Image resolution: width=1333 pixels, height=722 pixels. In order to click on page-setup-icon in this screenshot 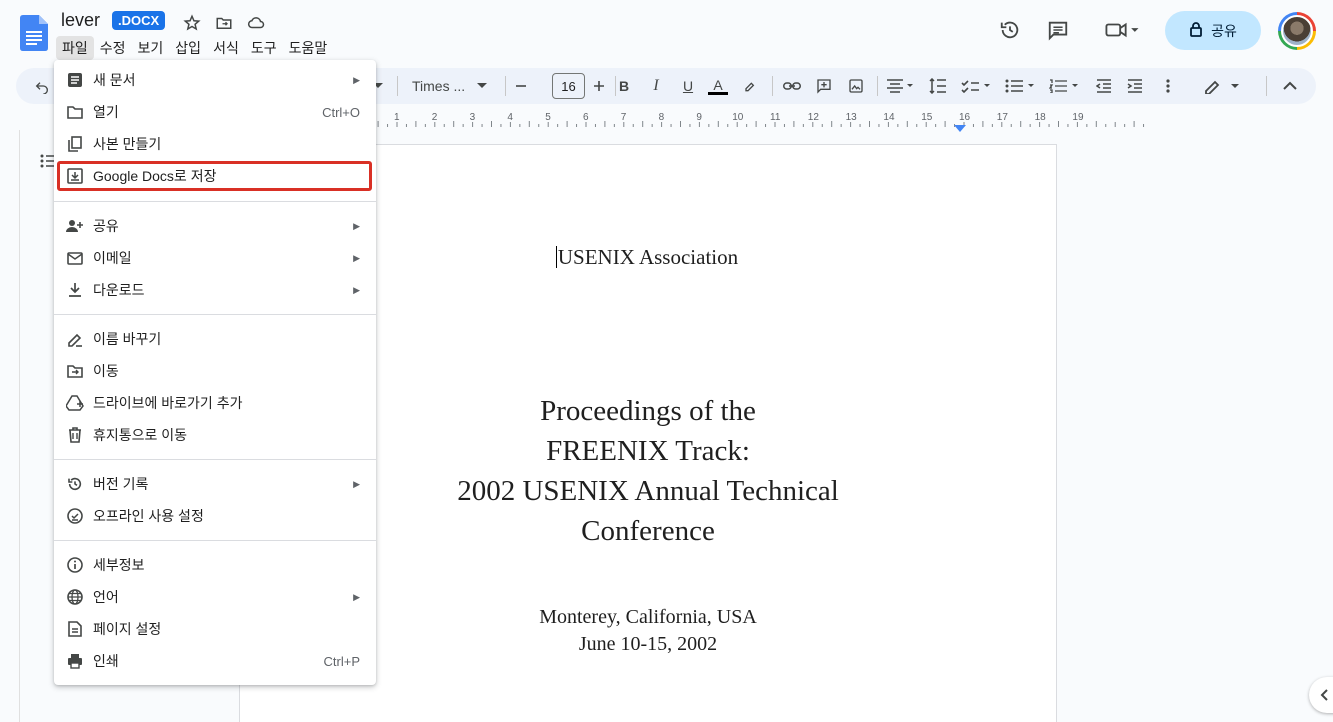, I will do `click(75, 629)`.